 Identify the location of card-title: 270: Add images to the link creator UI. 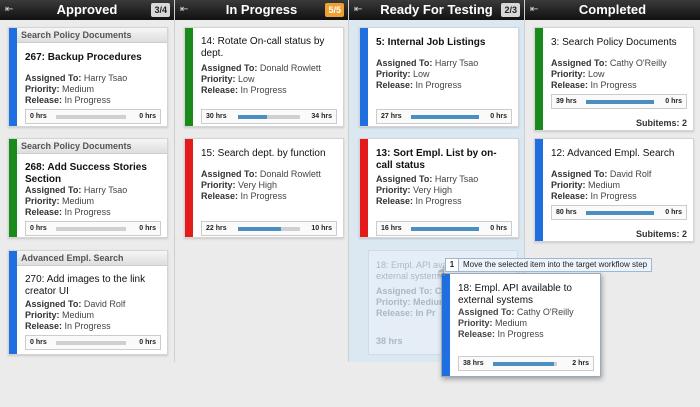
(92, 286).